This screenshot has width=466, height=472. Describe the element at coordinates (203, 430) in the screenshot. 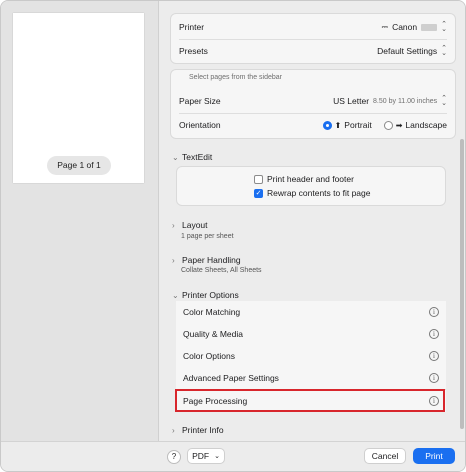

I see `printer-info-title: Printer Info` at that location.